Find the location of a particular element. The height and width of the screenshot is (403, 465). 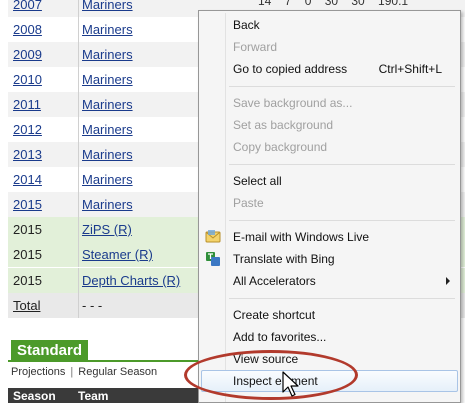

submenu-arrow-icon is located at coordinates (448, 281).